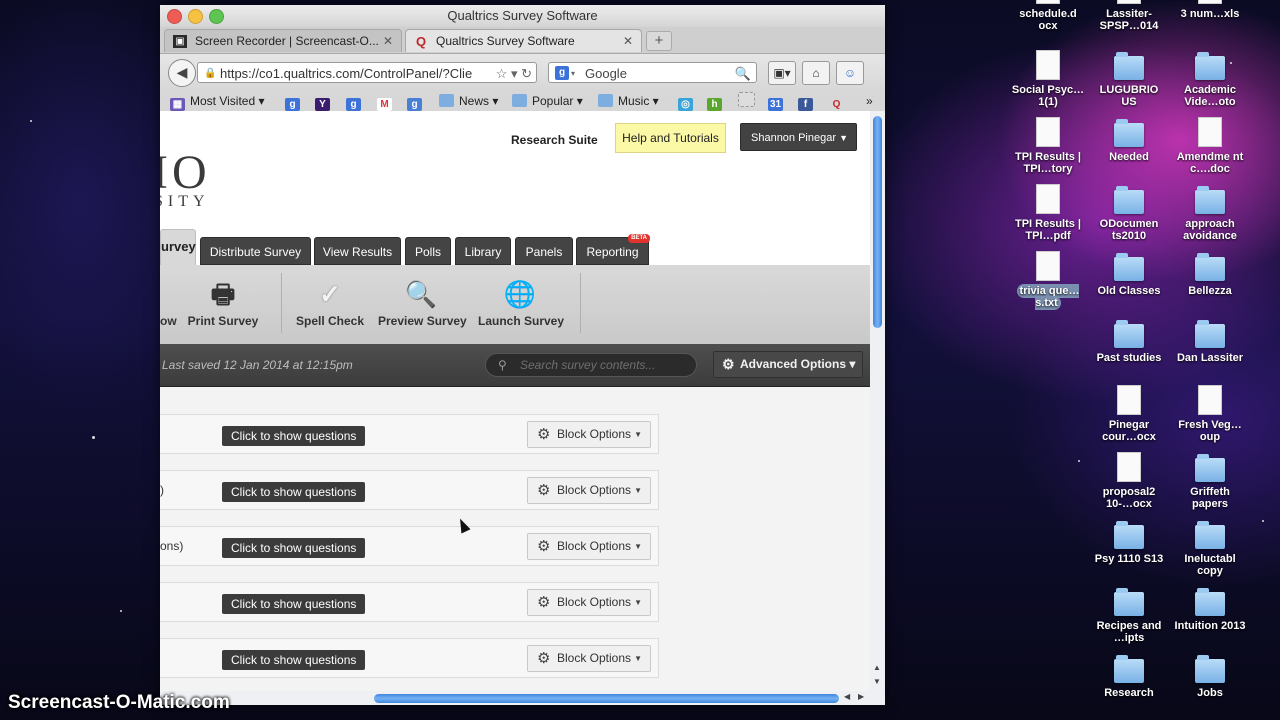 The image size is (1280, 720). I want to click on scroll-right-arrow-icon: ▶, so click(861, 696).